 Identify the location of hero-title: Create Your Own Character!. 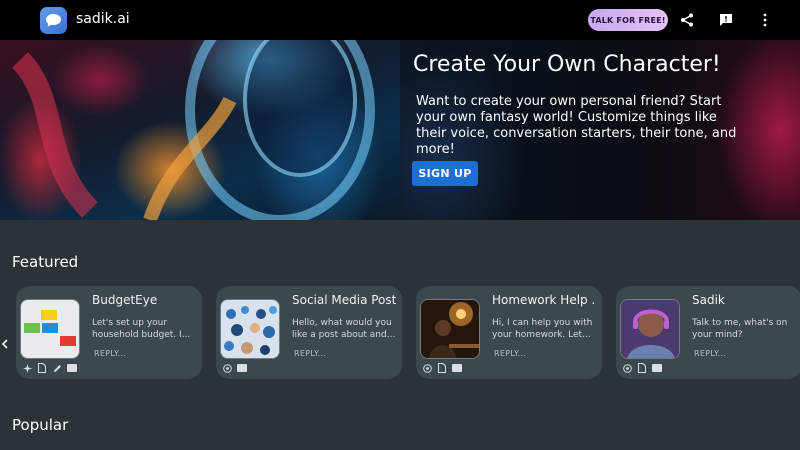
(567, 64).